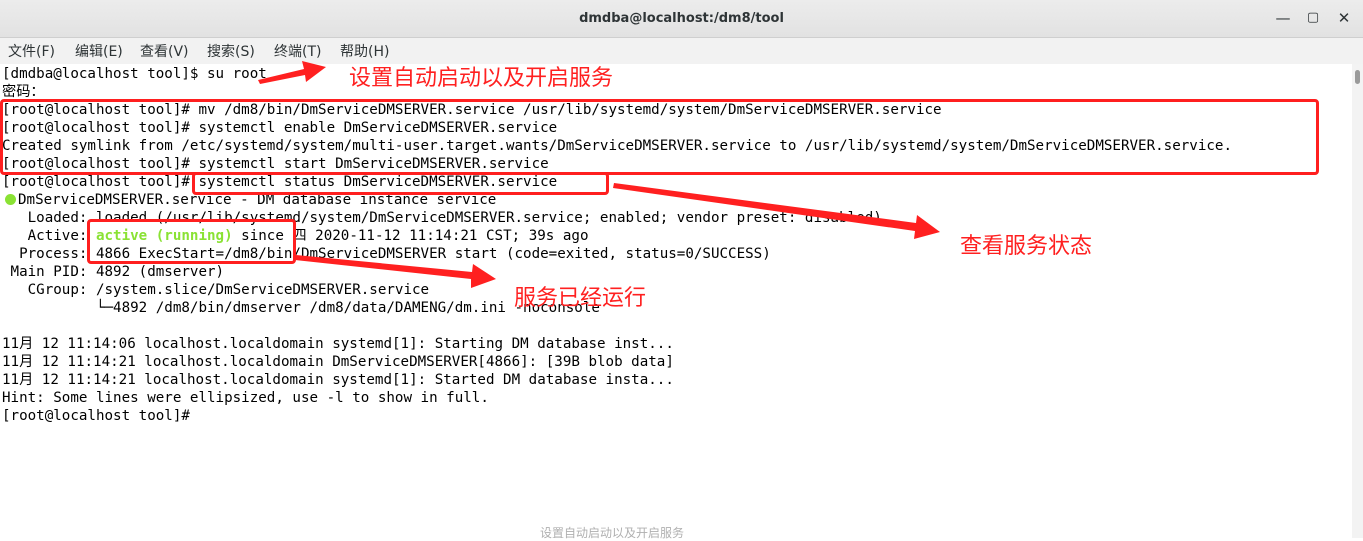 This screenshot has height=541, width=1363. I want to click on arrow-to-su-root, so click(292, 72).